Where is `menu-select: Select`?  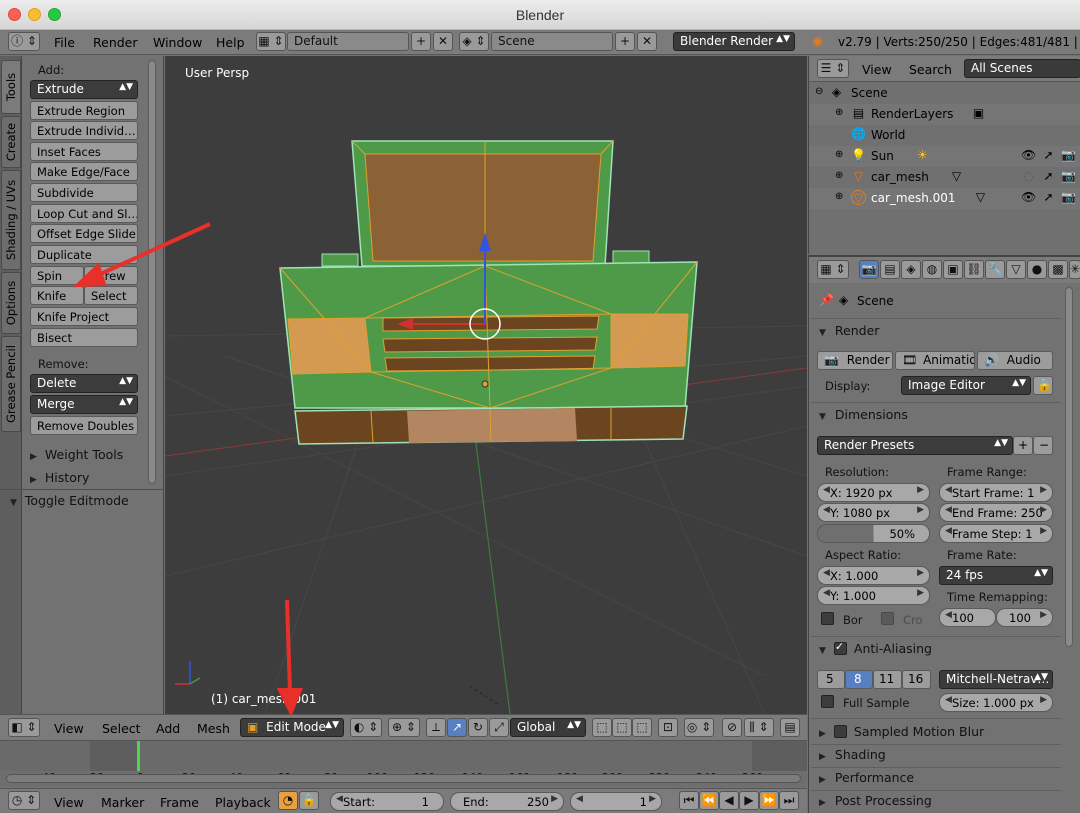 menu-select: Select is located at coordinates (121, 728).